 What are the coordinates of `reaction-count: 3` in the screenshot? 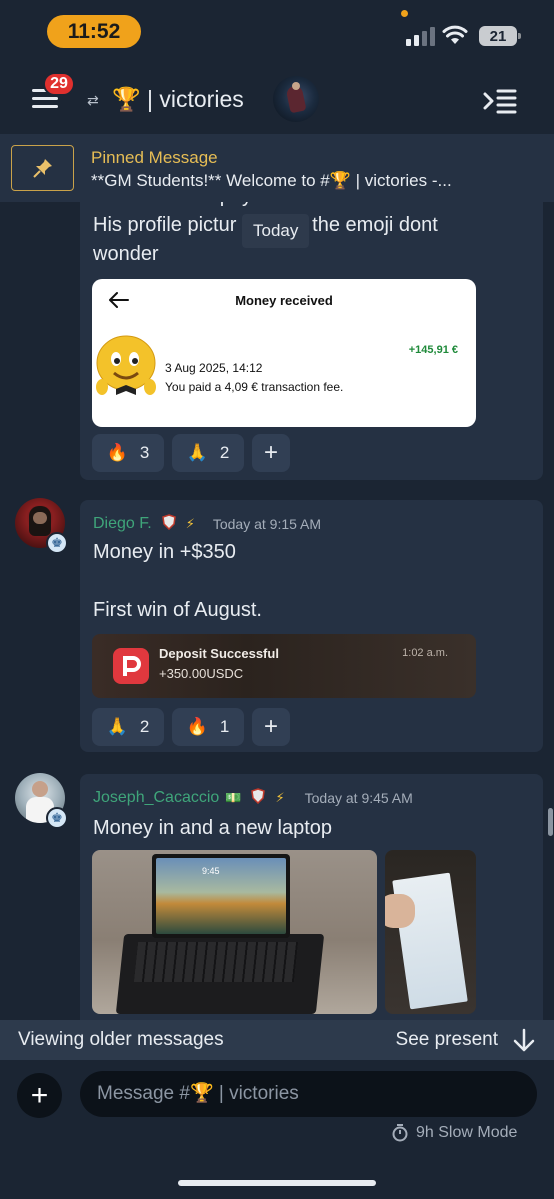 It's located at (144, 452).